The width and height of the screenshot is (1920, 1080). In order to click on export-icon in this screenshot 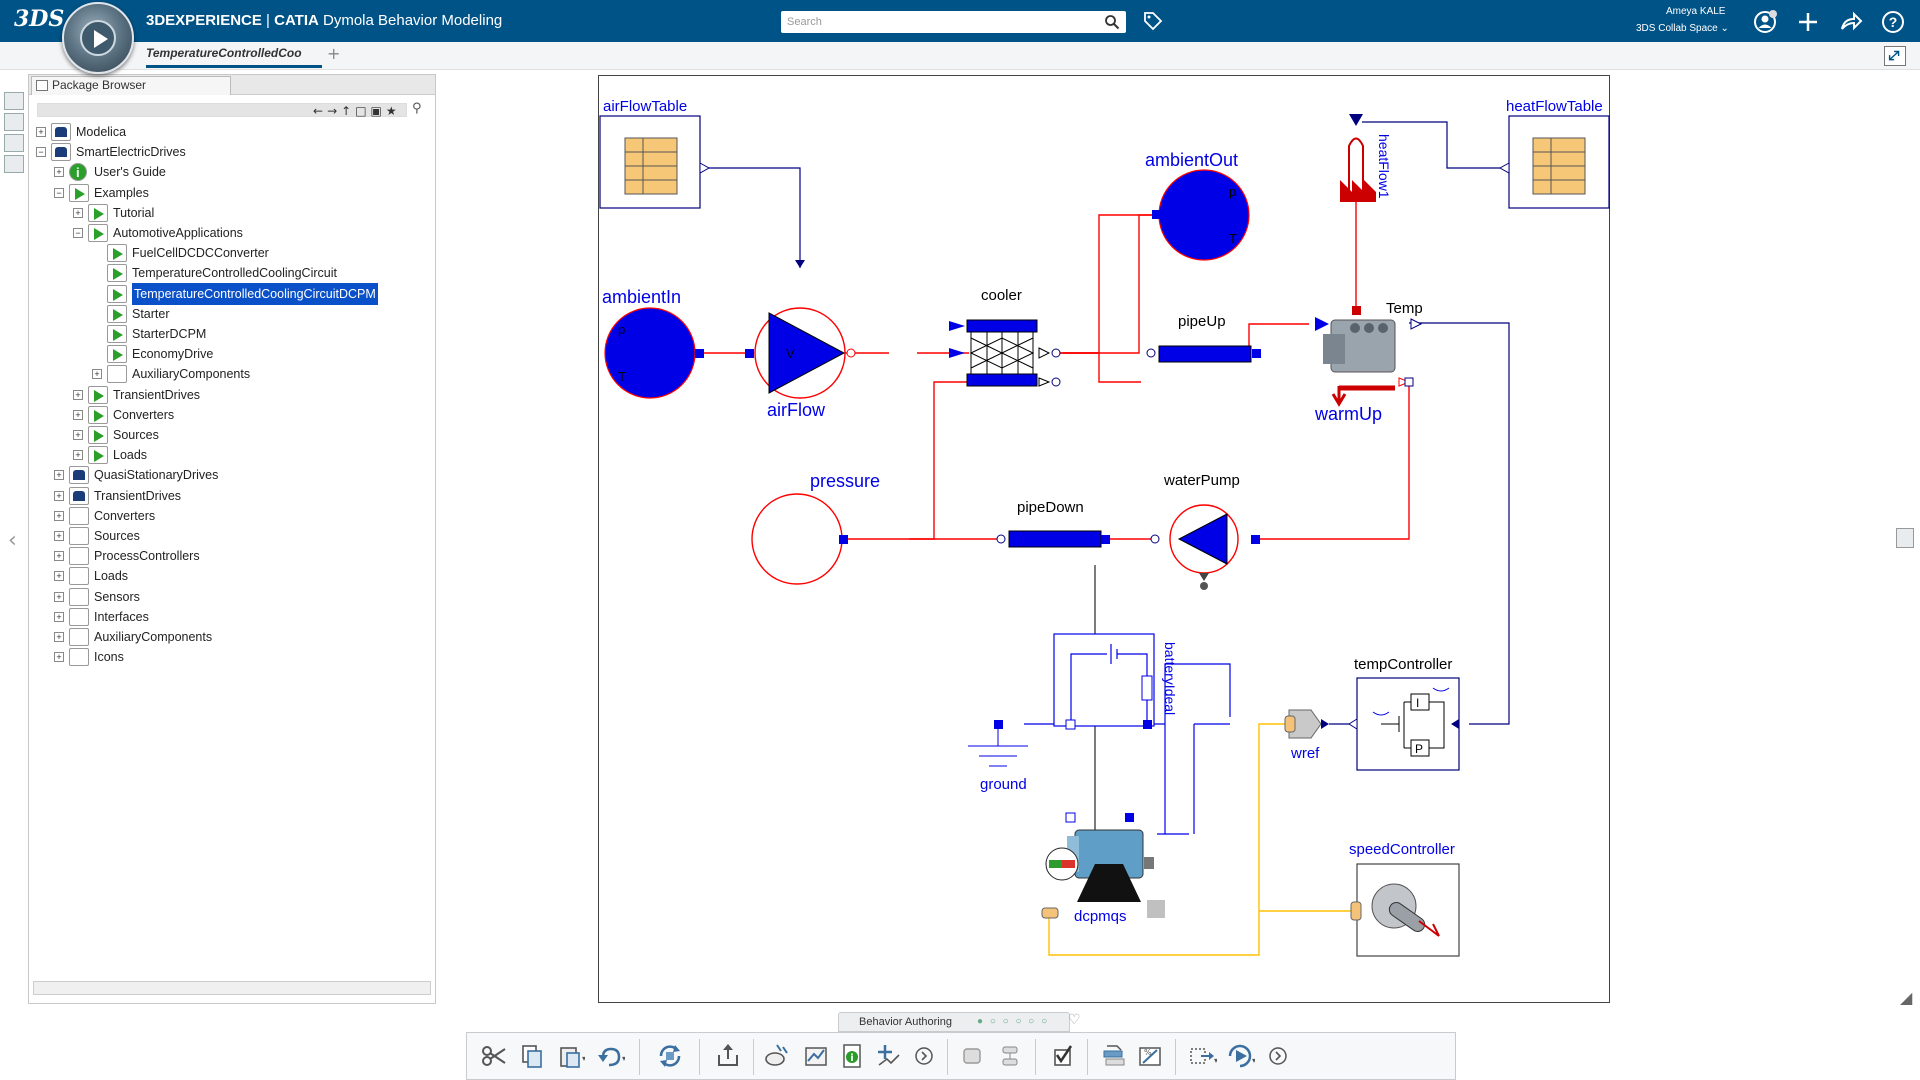, I will do `click(728, 1056)`.